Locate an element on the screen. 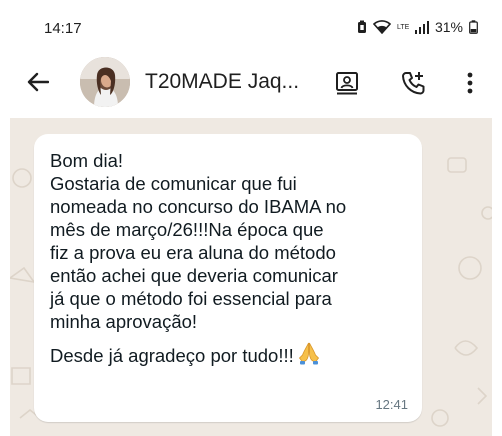 This screenshot has width=502, height=436. message-line: nomeada no concurso do IBAMA no is located at coordinates (198, 206).